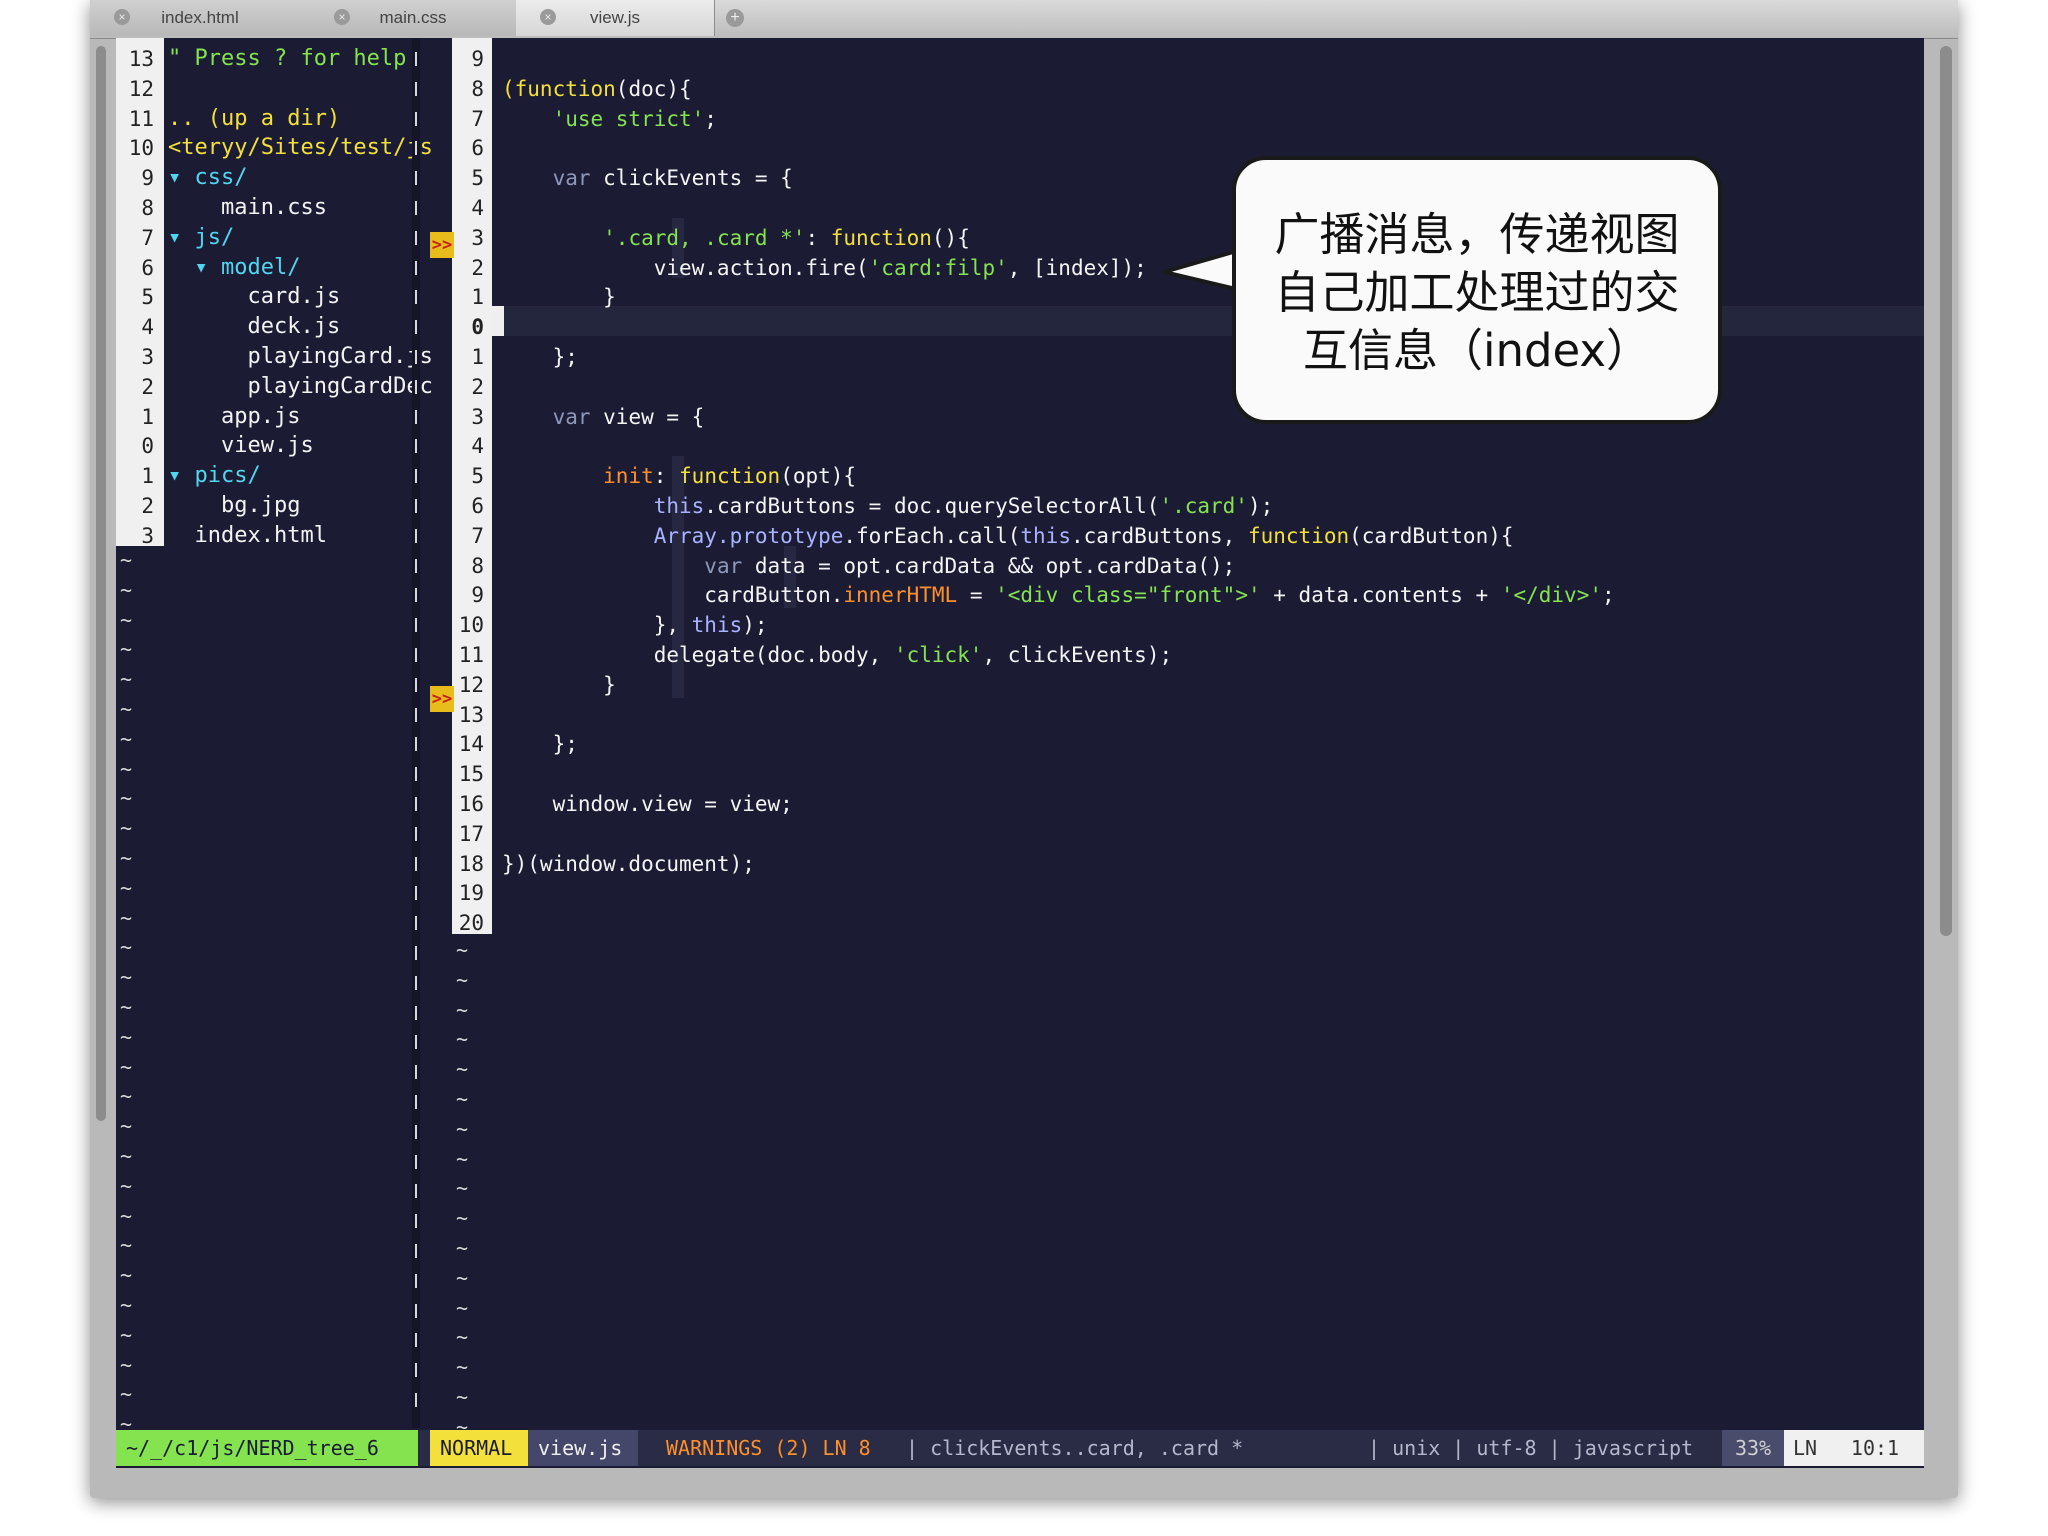 This screenshot has width=2048, height=1536. Describe the element at coordinates (300, 387) in the screenshot. I see `tree-entry: playingCardDec` at that location.